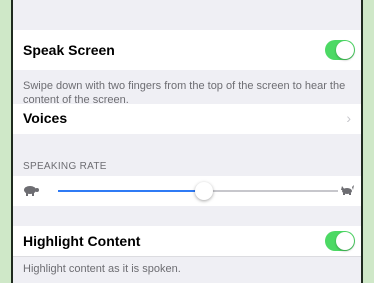  I want to click on speaking-rate-header: SPEAKING RATE, so click(65, 166).